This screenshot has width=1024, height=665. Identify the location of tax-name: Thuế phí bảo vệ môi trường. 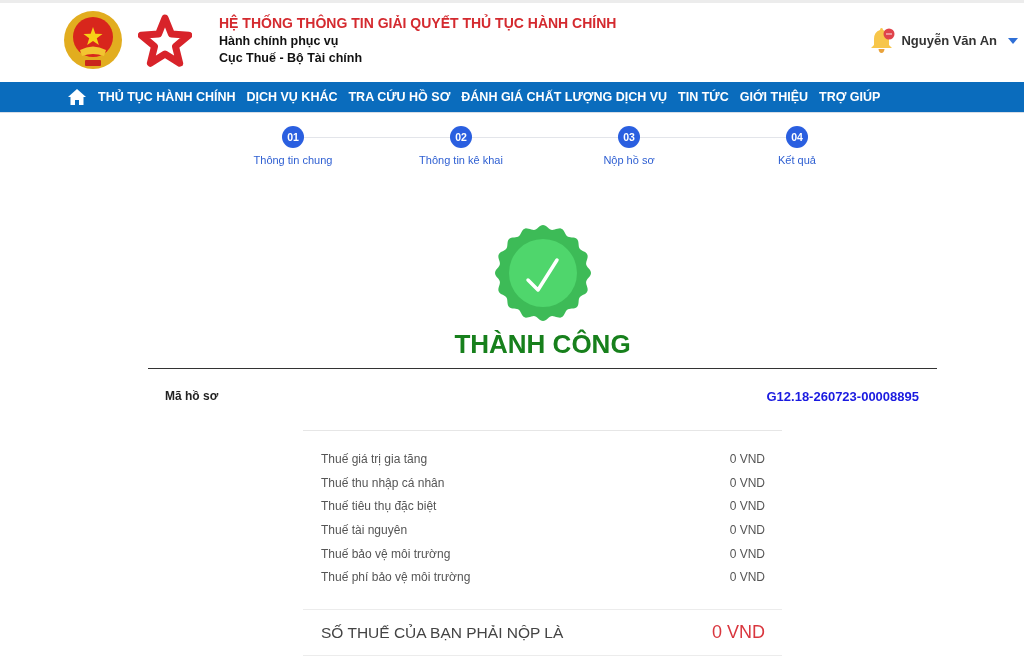
(396, 577).